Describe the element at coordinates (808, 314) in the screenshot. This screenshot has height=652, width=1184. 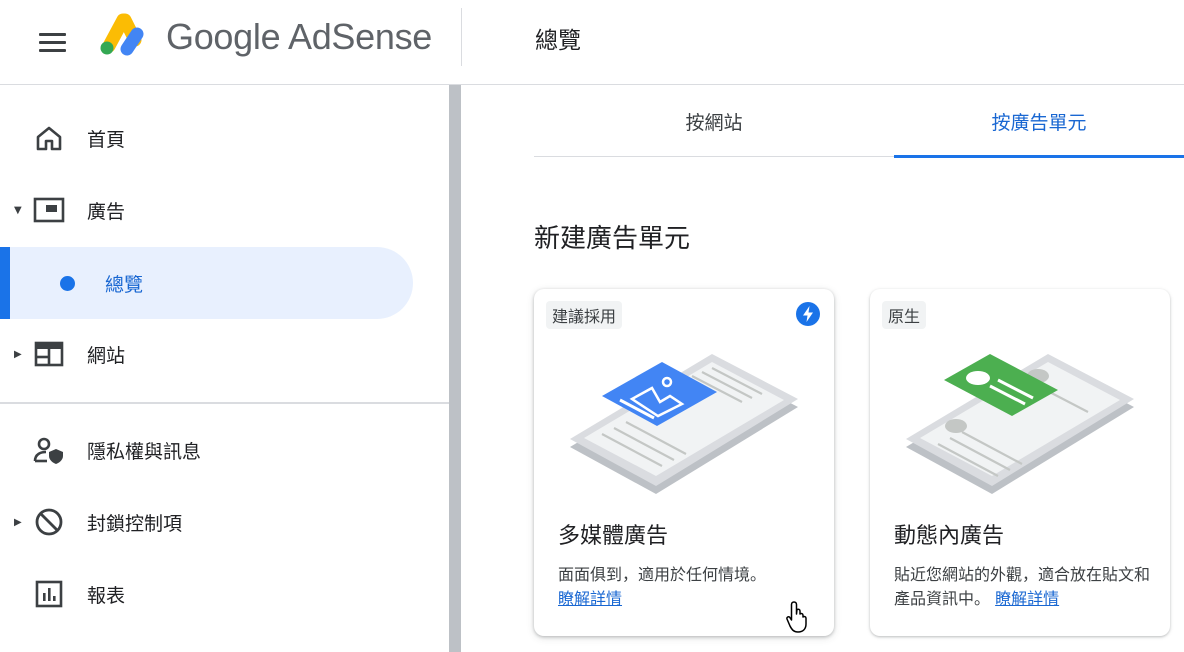
I see `lightning-icon` at that location.